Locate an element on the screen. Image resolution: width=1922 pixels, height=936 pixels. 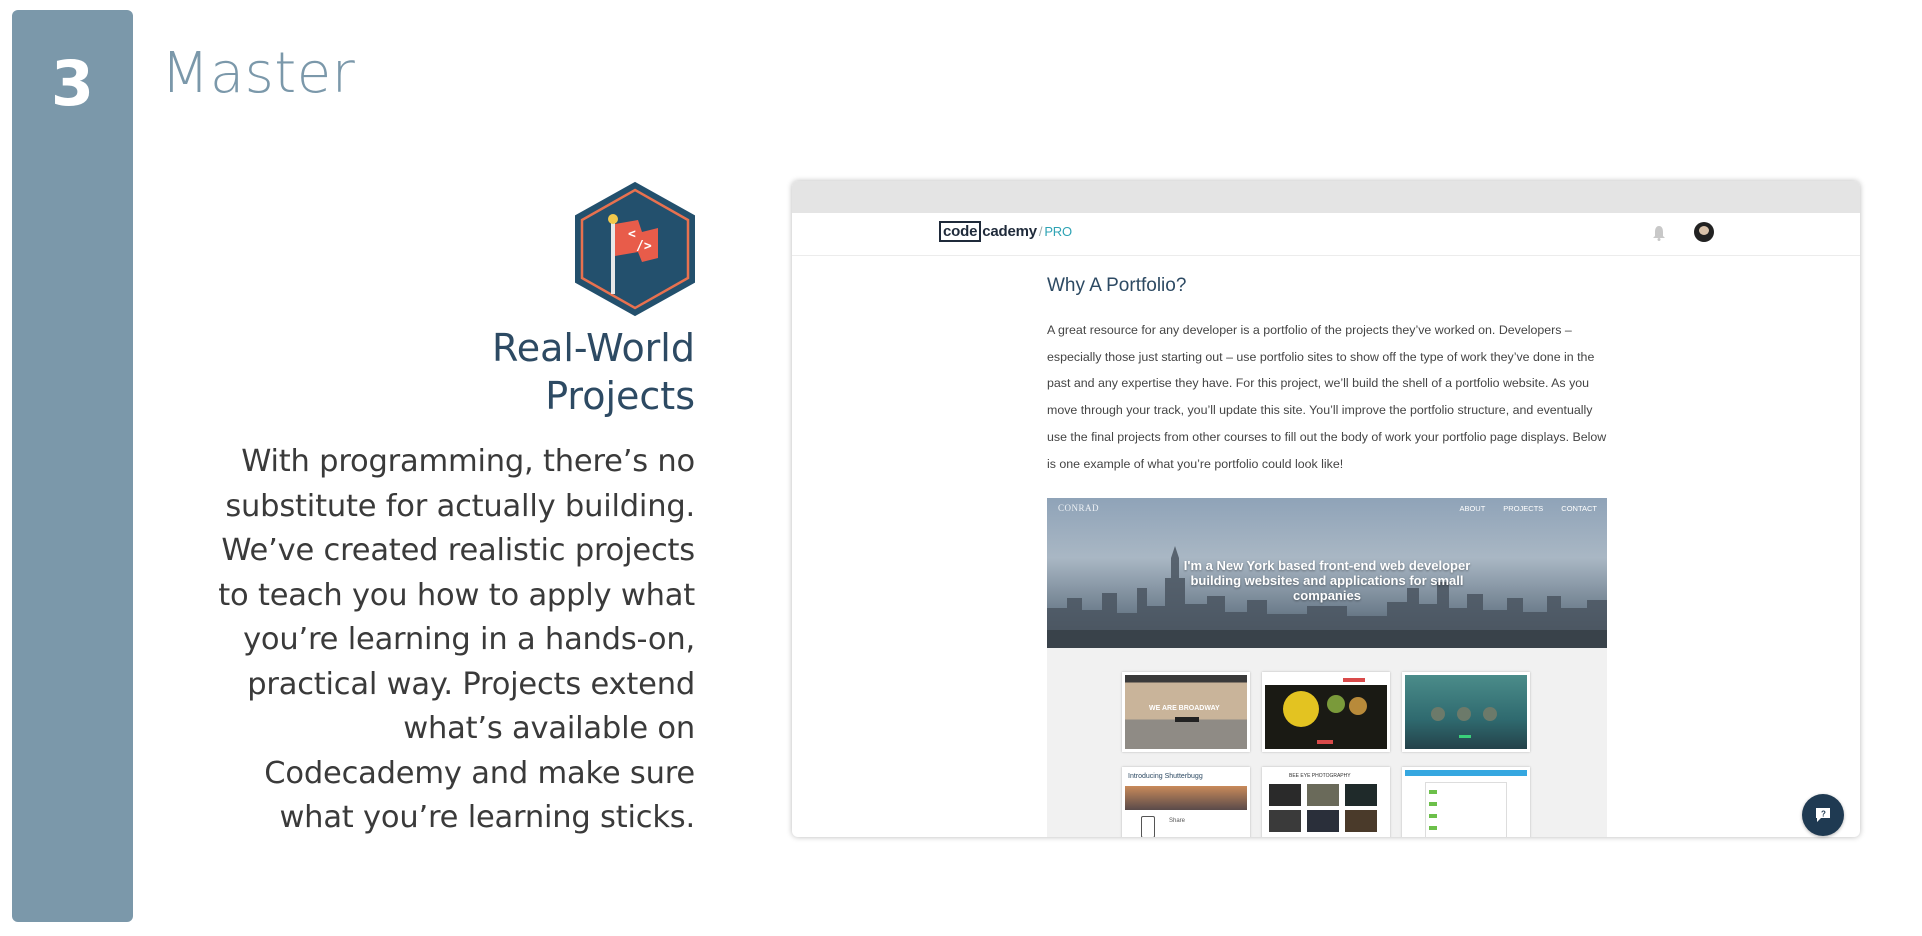
thumb-photography-label: BEE EYE PHOTOGRAPHY is located at coordinates (1320, 776).